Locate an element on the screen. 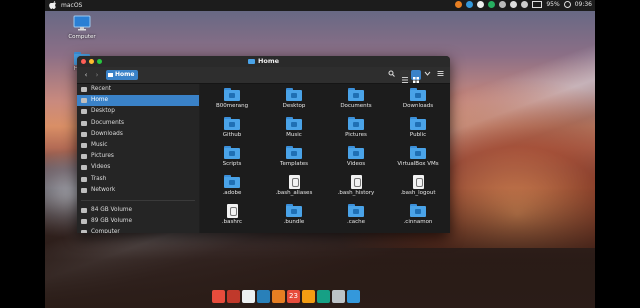 Image resolution: width=640 pixels, height=308 pixels. sidebar-item-music: Music is located at coordinates (138, 145).